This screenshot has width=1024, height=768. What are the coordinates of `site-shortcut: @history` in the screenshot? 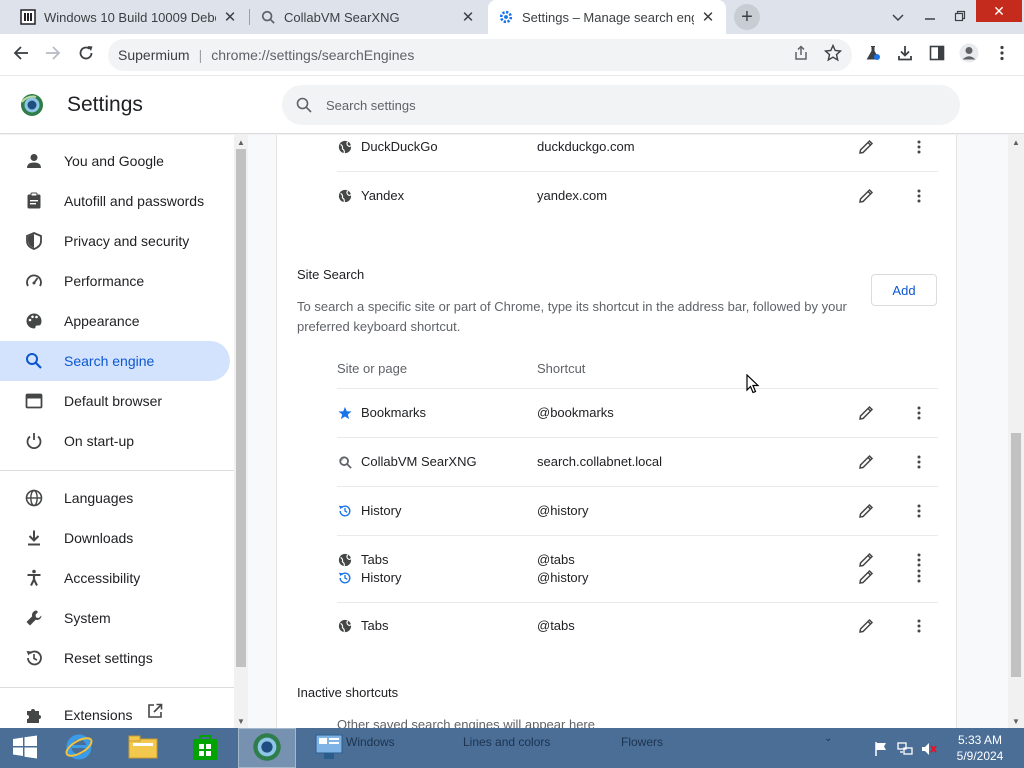 It's located at (563, 577).